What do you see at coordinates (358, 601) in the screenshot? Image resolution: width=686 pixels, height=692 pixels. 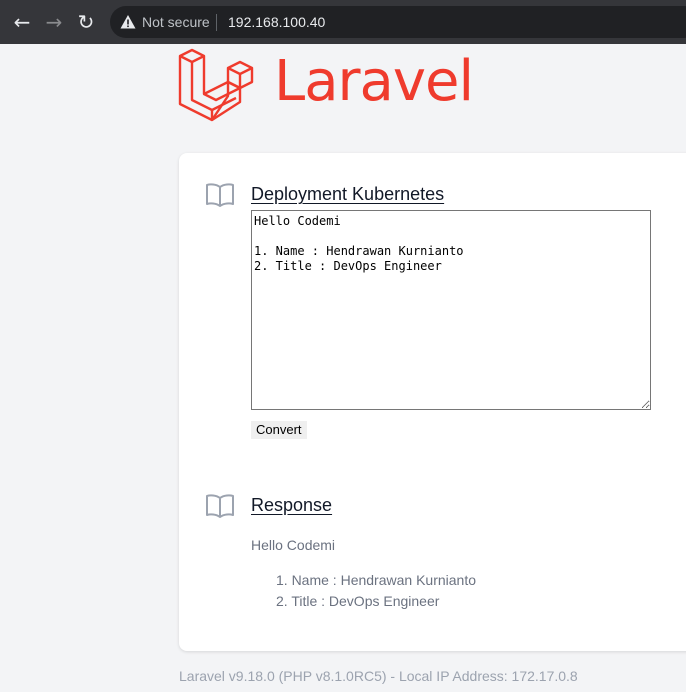 I see `response-list-item: 2. Title : DevOps Engineer` at bounding box center [358, 601].